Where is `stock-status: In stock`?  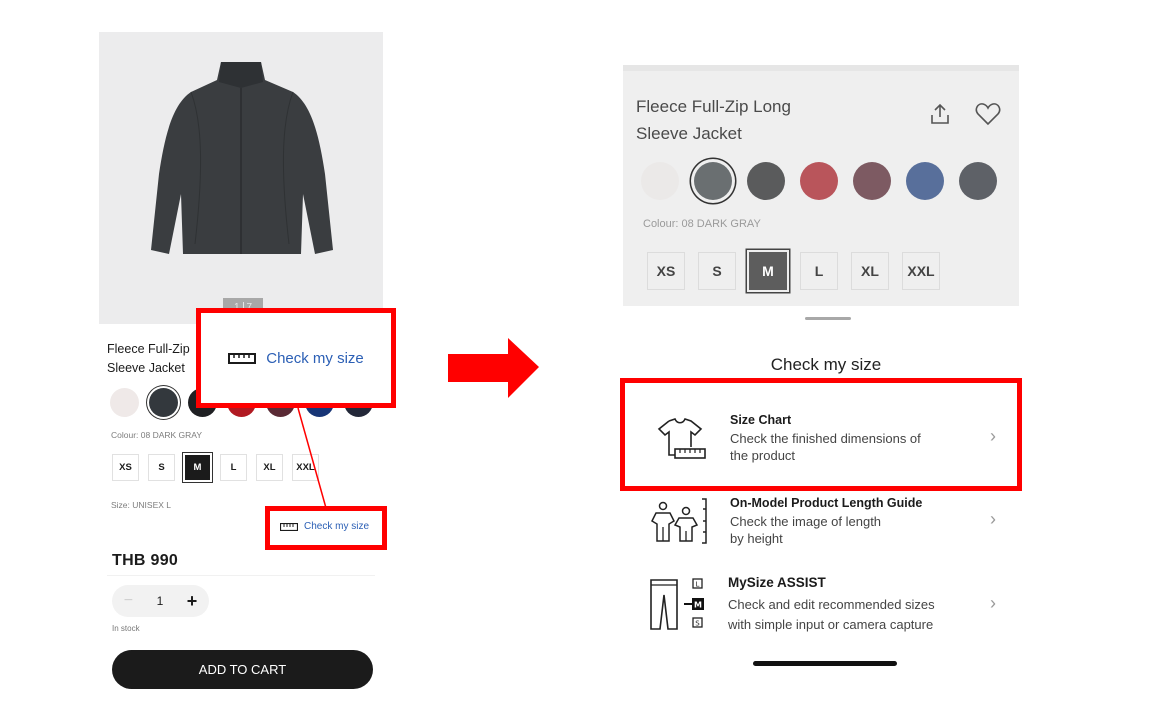 stock-status: In stock is located at coordinates (126, 628).